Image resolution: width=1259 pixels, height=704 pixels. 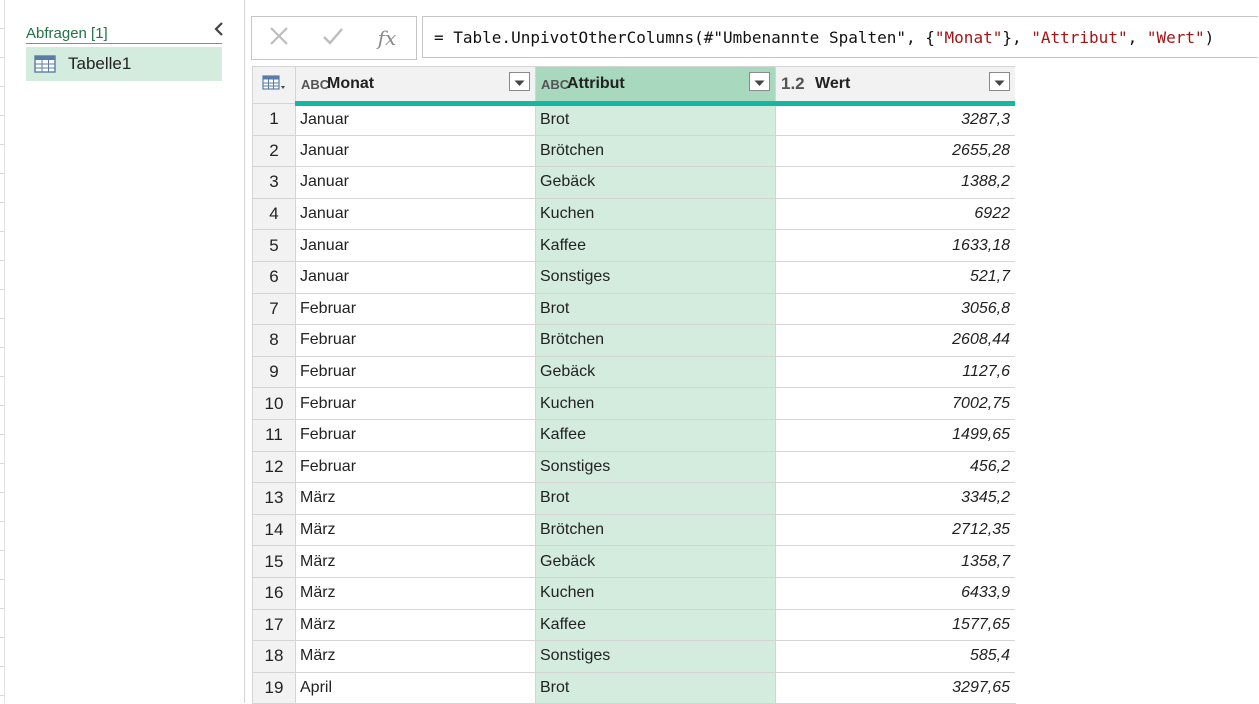 I want to click on wert-cell: 3345,2, so click(x=895, y=498).